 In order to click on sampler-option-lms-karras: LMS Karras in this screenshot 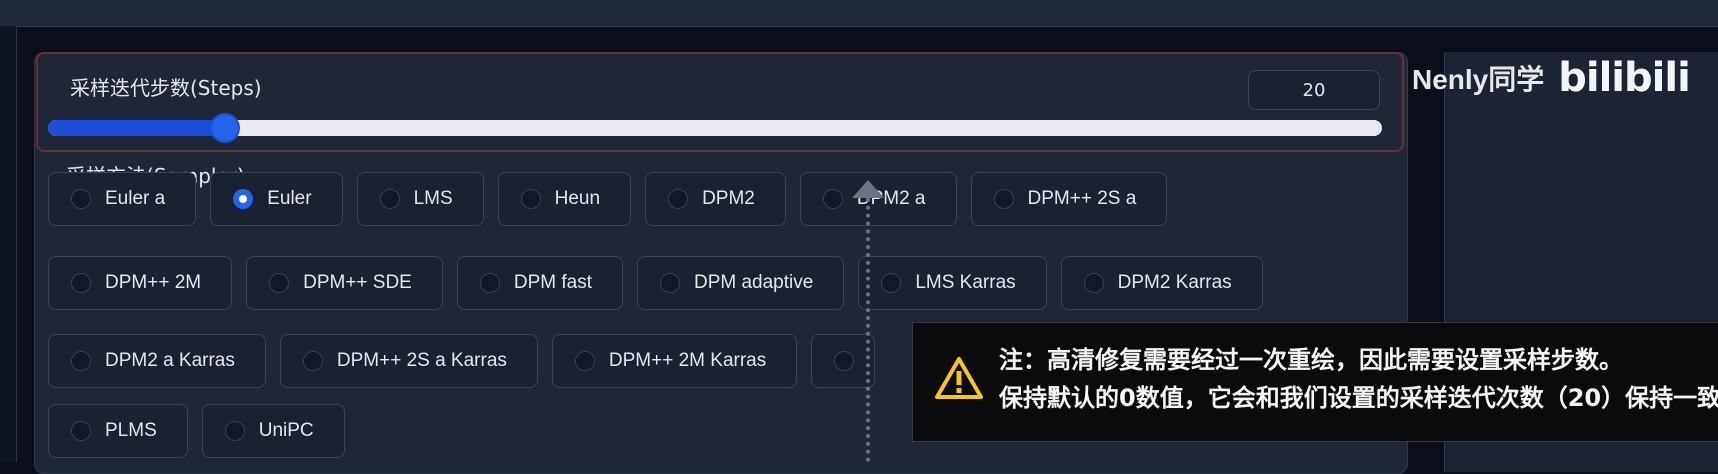, I will do `click(952, 283)`.